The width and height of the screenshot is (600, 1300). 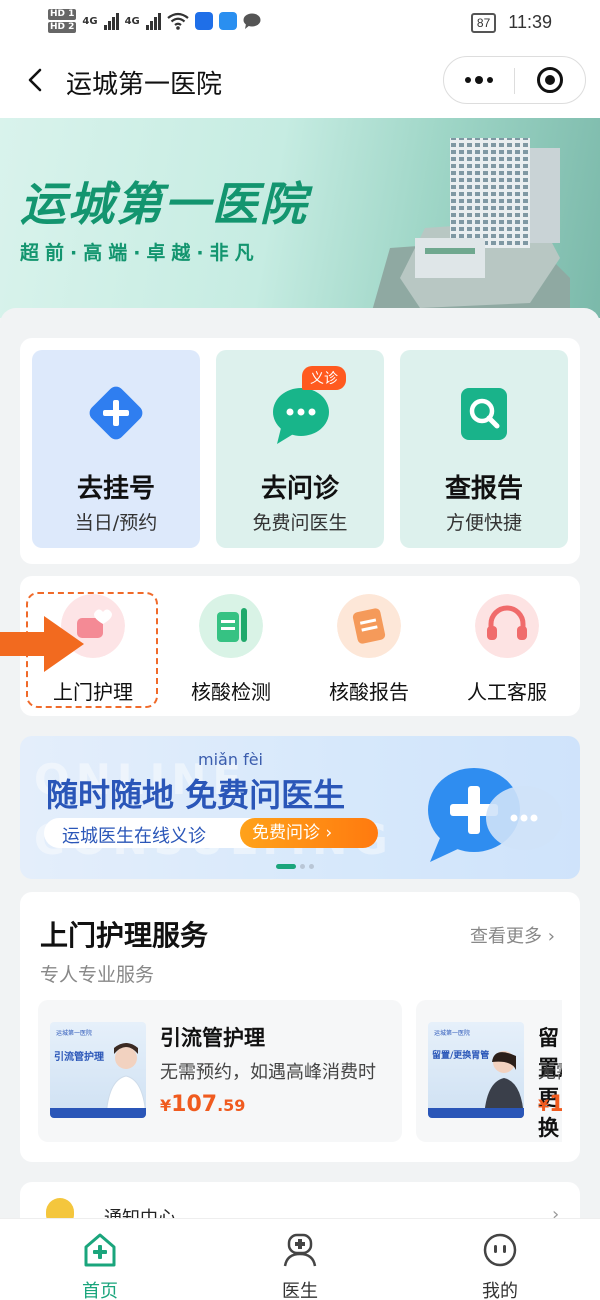 I want to click on banner-title: 随时随地 免费问医生, so click(x=196, y=795).